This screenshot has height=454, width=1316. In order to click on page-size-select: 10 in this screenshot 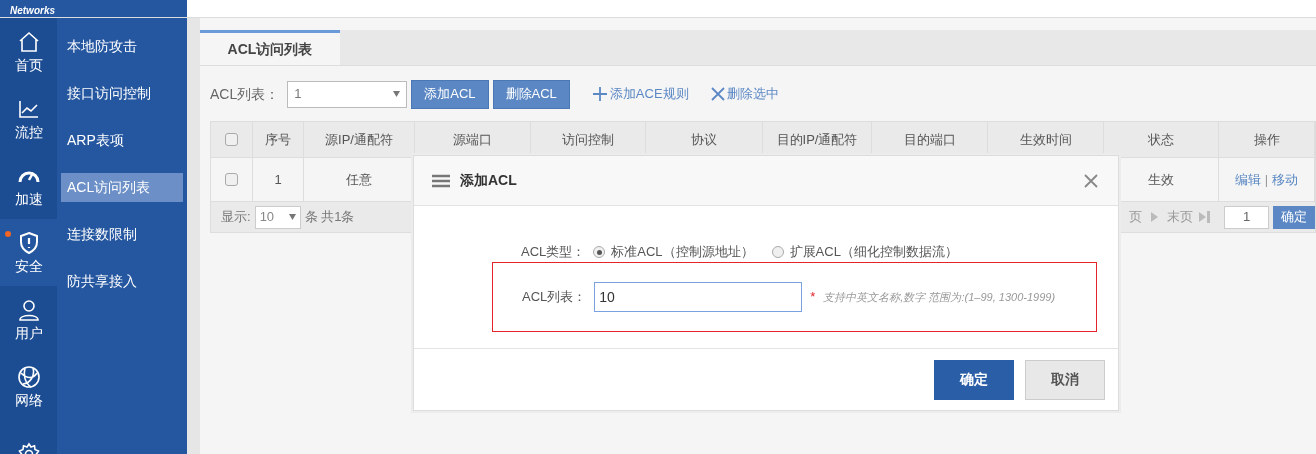, I will do `click(277, 217)`.